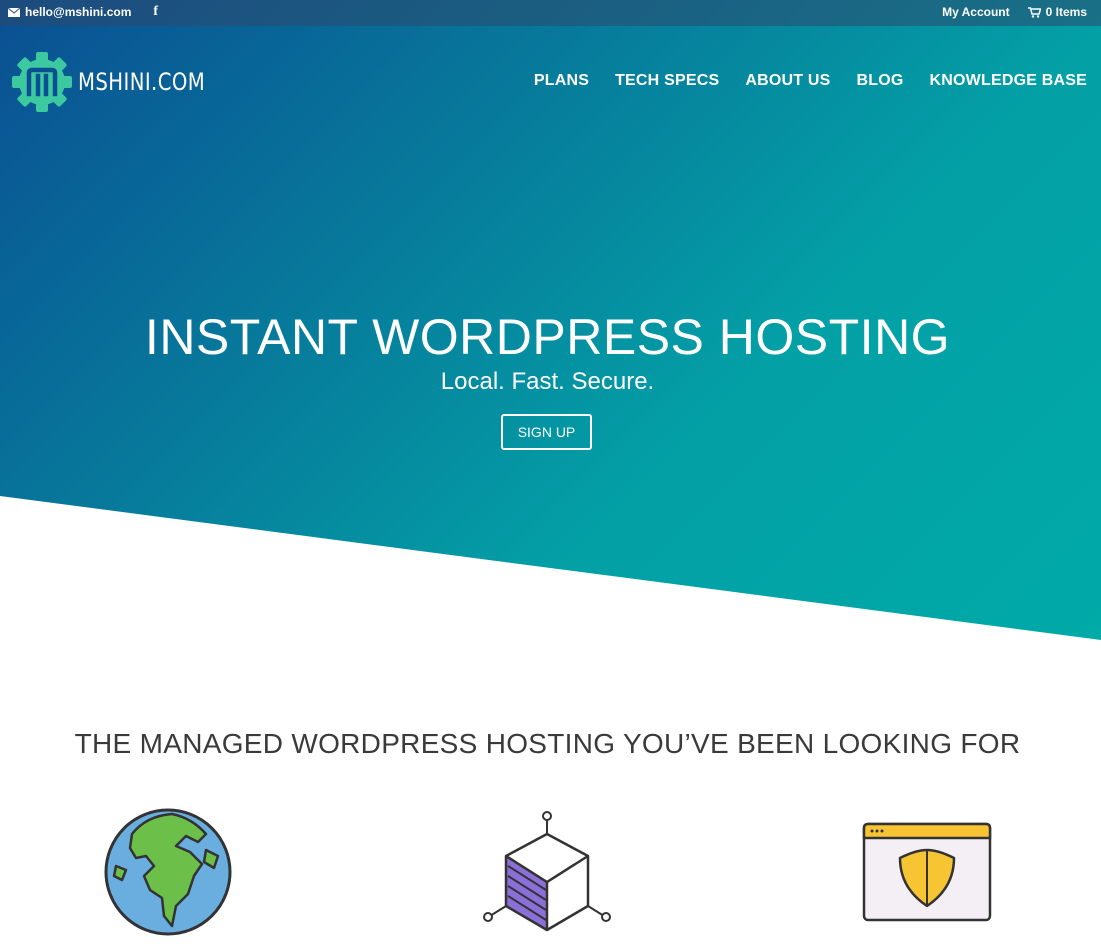  What do you see at coordinates (1066, 12) in the screenshot?
I see `cart-count: 0 Items` at bounding box center [1066, 12].